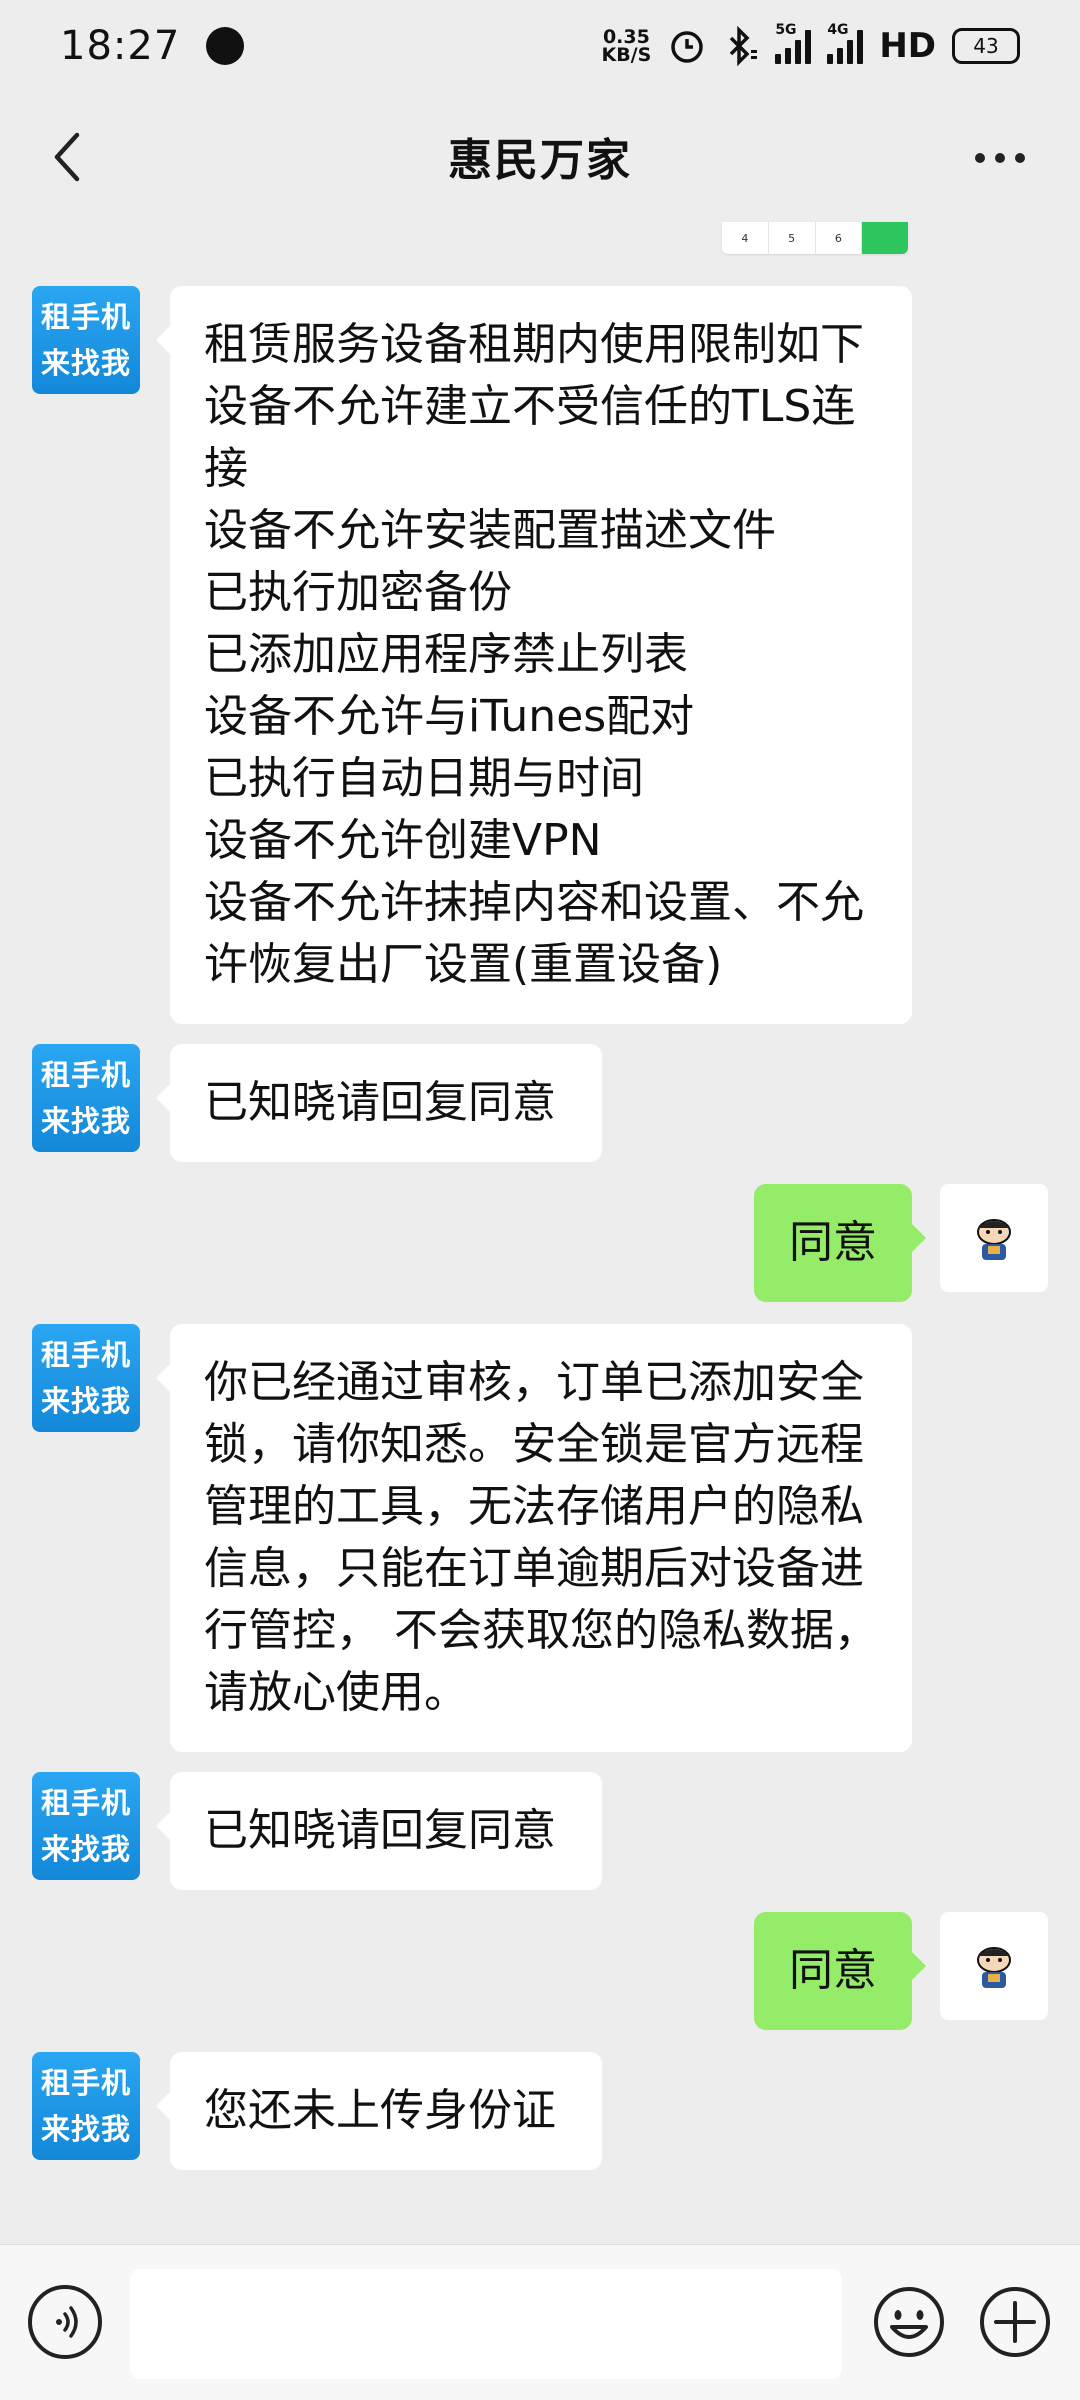 The image size is (1080, 2400). Describe the element at coordinates (486, 2324) in the screenshot. I see `message-input` at that location.